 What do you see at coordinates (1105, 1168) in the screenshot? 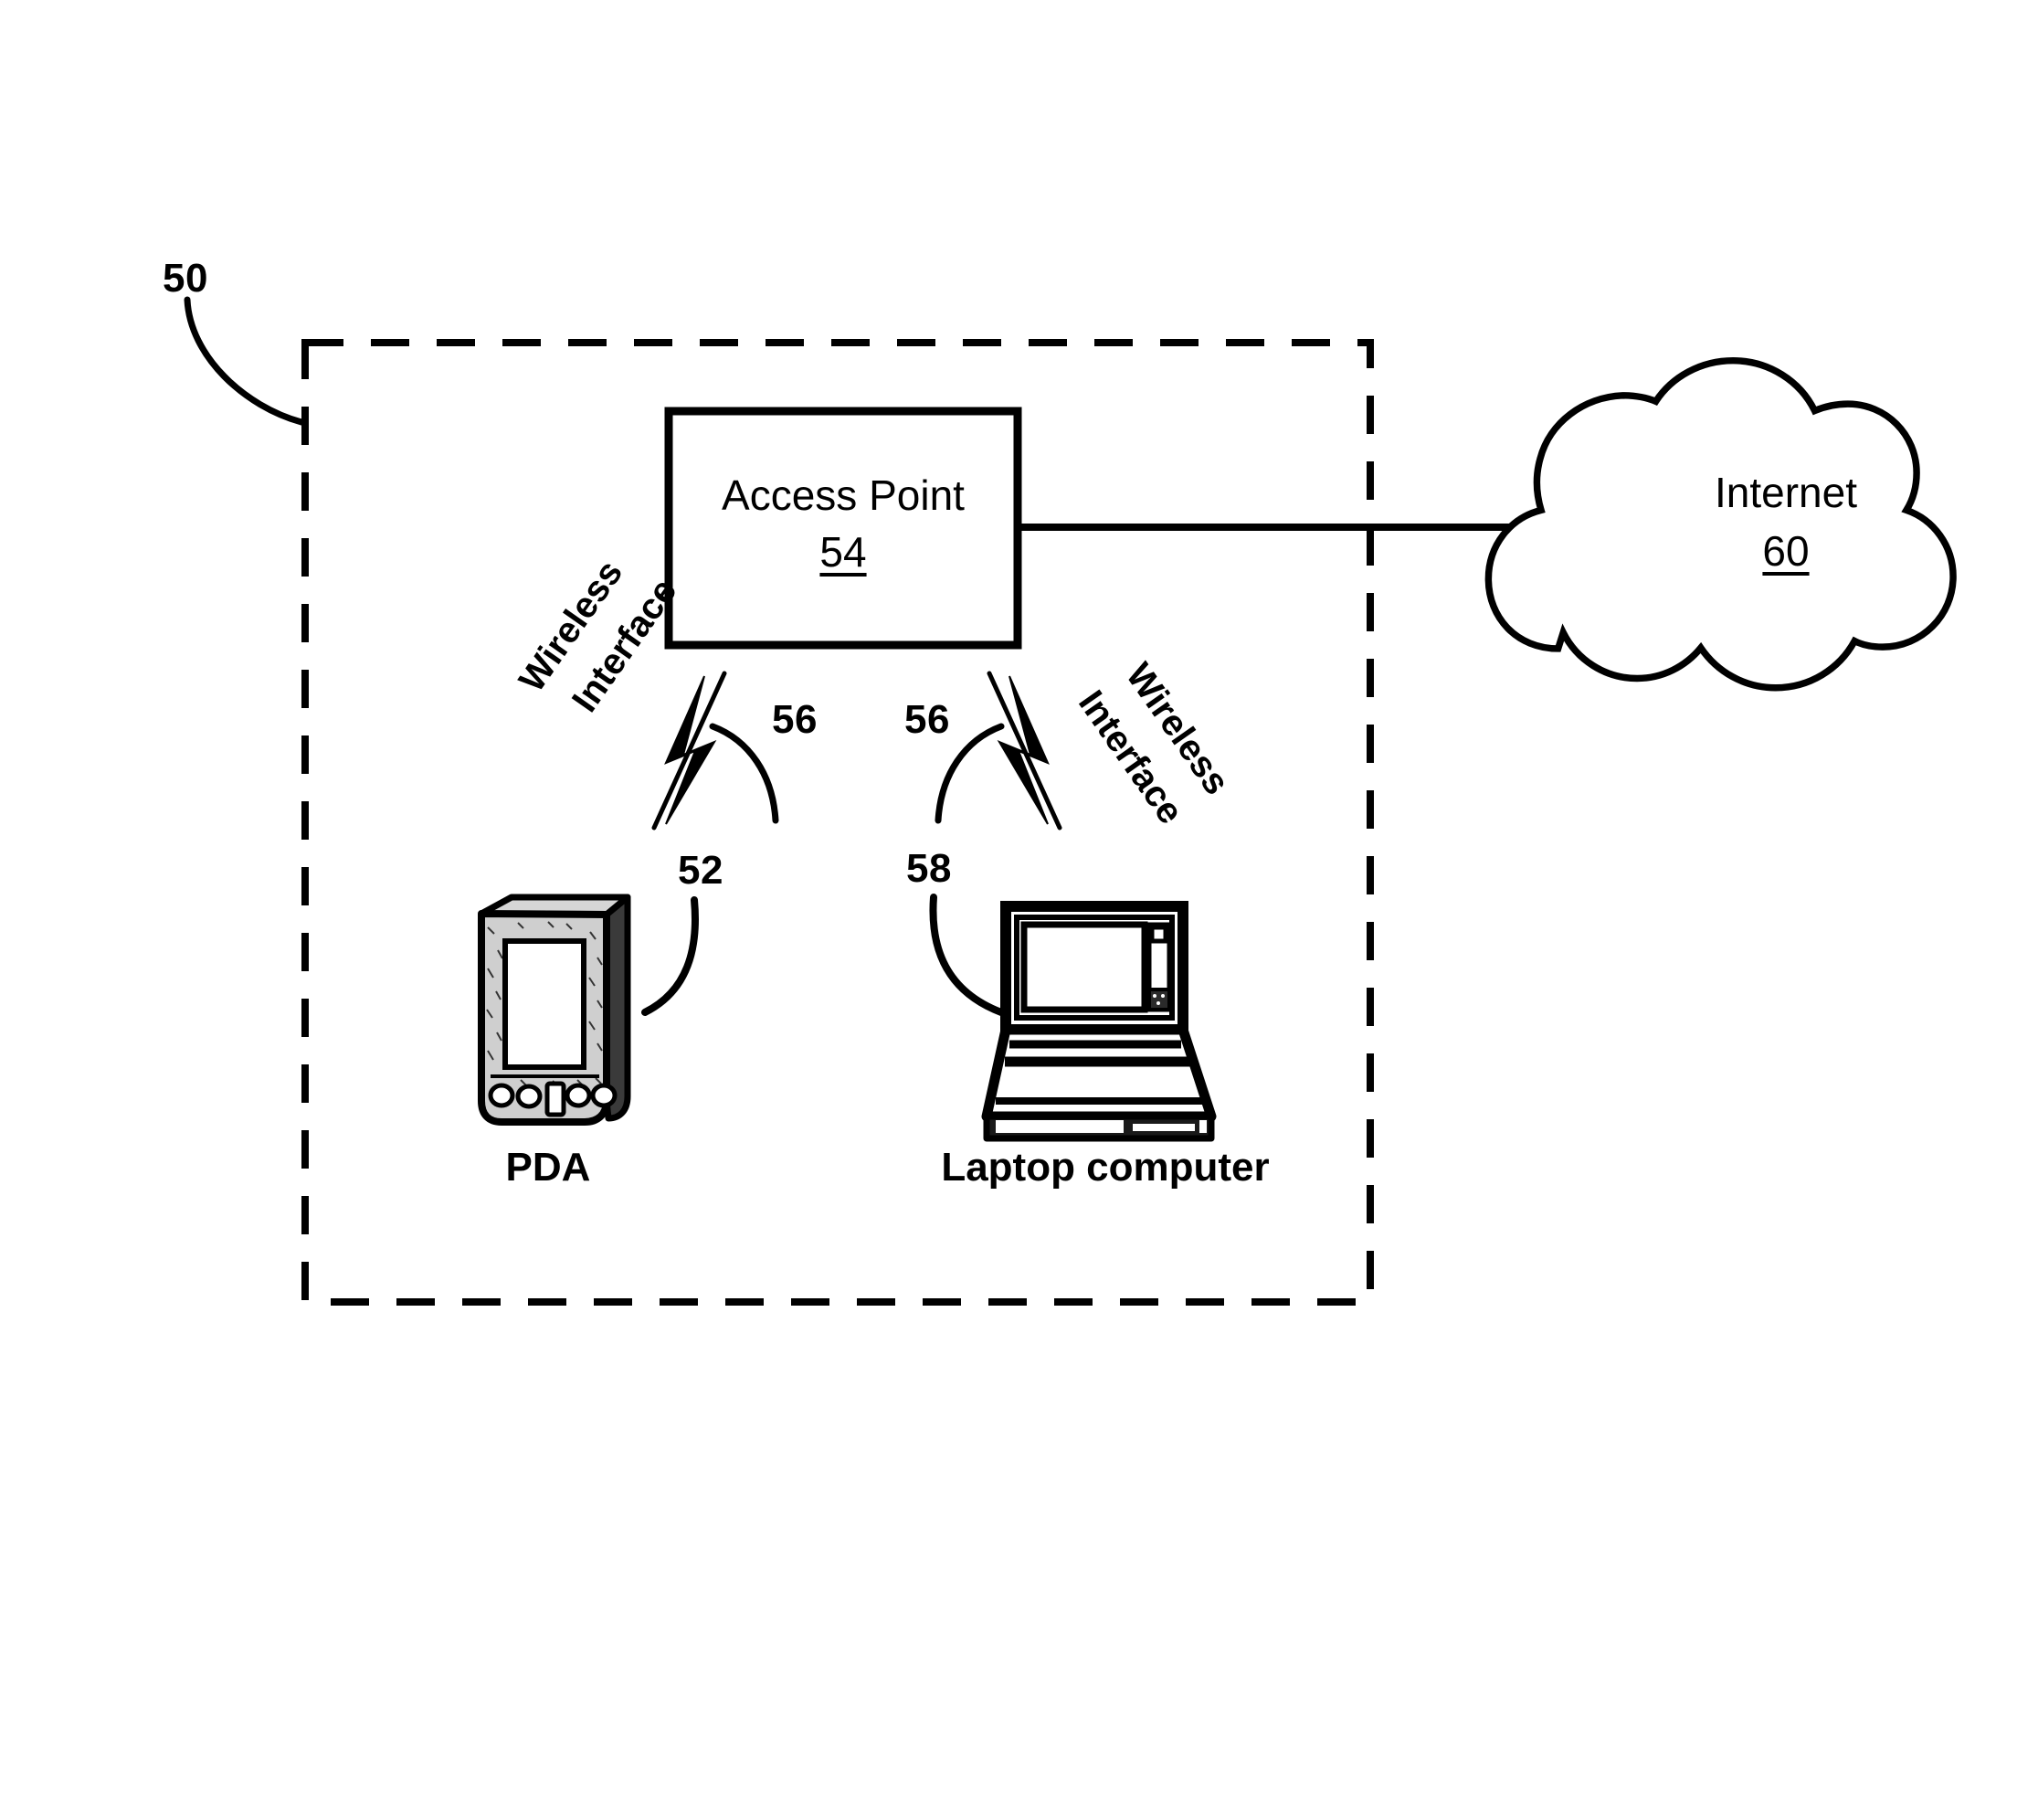
I see `laptop-caption: Laptop computer` at bounding box center [1105, 1168].